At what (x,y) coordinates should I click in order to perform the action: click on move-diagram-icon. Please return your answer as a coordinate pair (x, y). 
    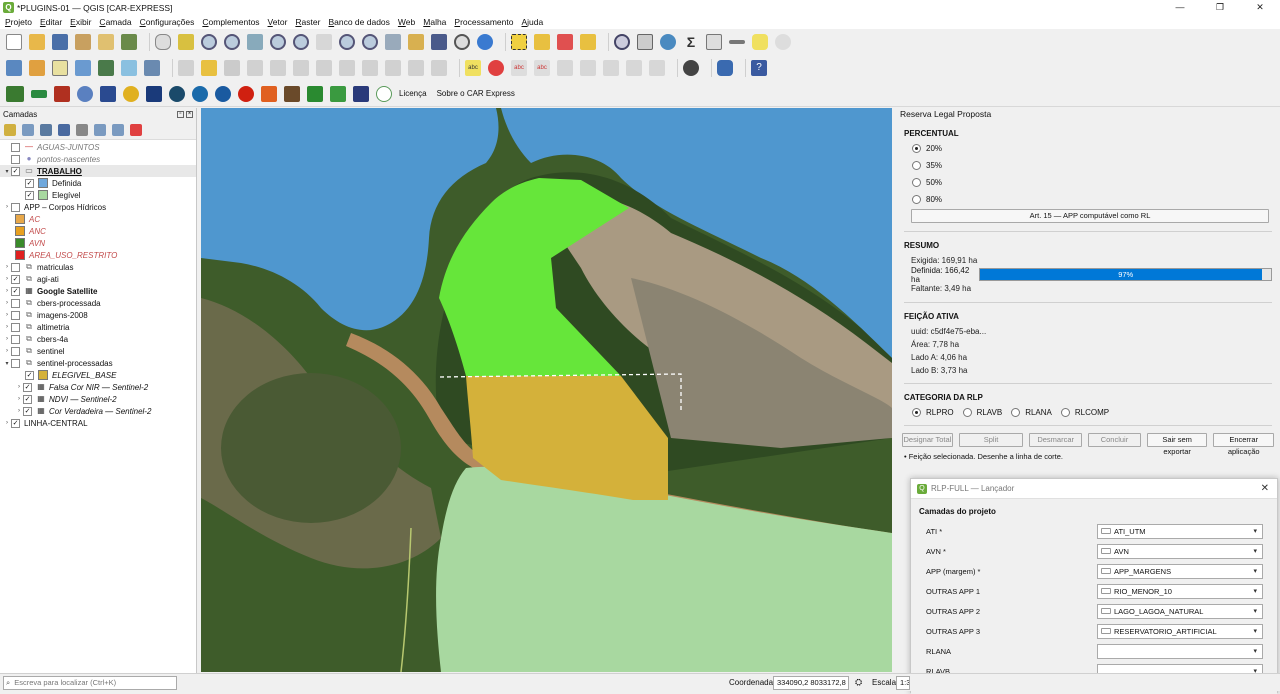
    Looking at the image, I should click on (634, 68).